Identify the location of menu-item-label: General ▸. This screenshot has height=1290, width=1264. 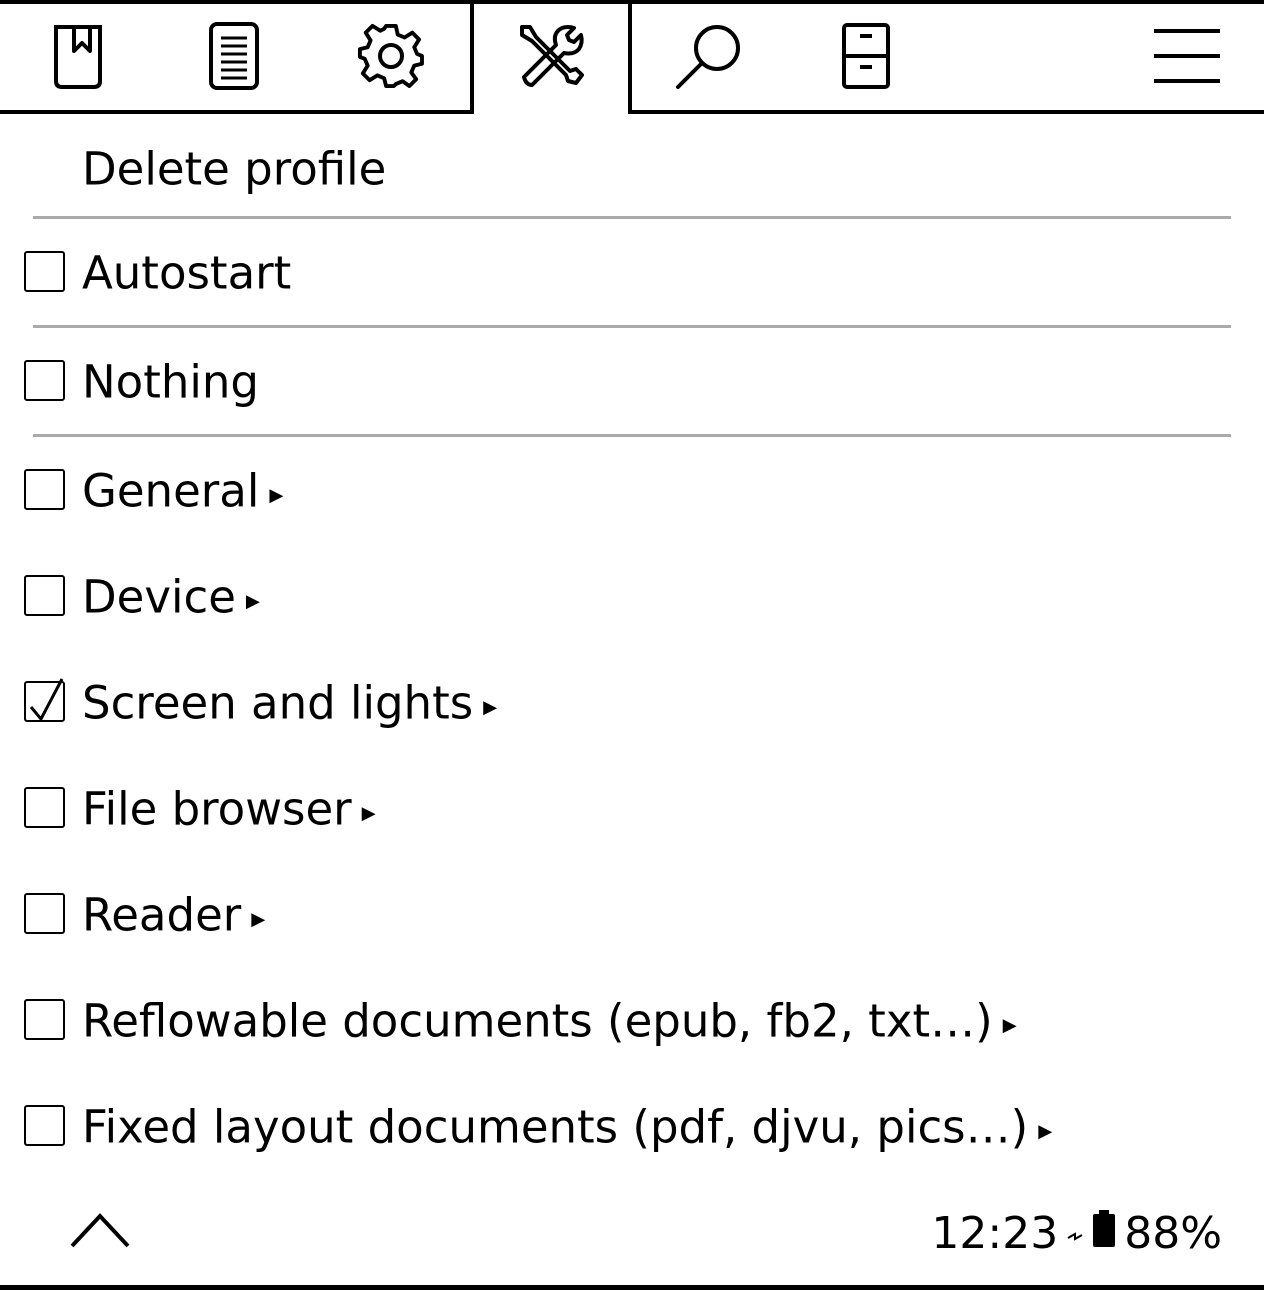
(183, 491).